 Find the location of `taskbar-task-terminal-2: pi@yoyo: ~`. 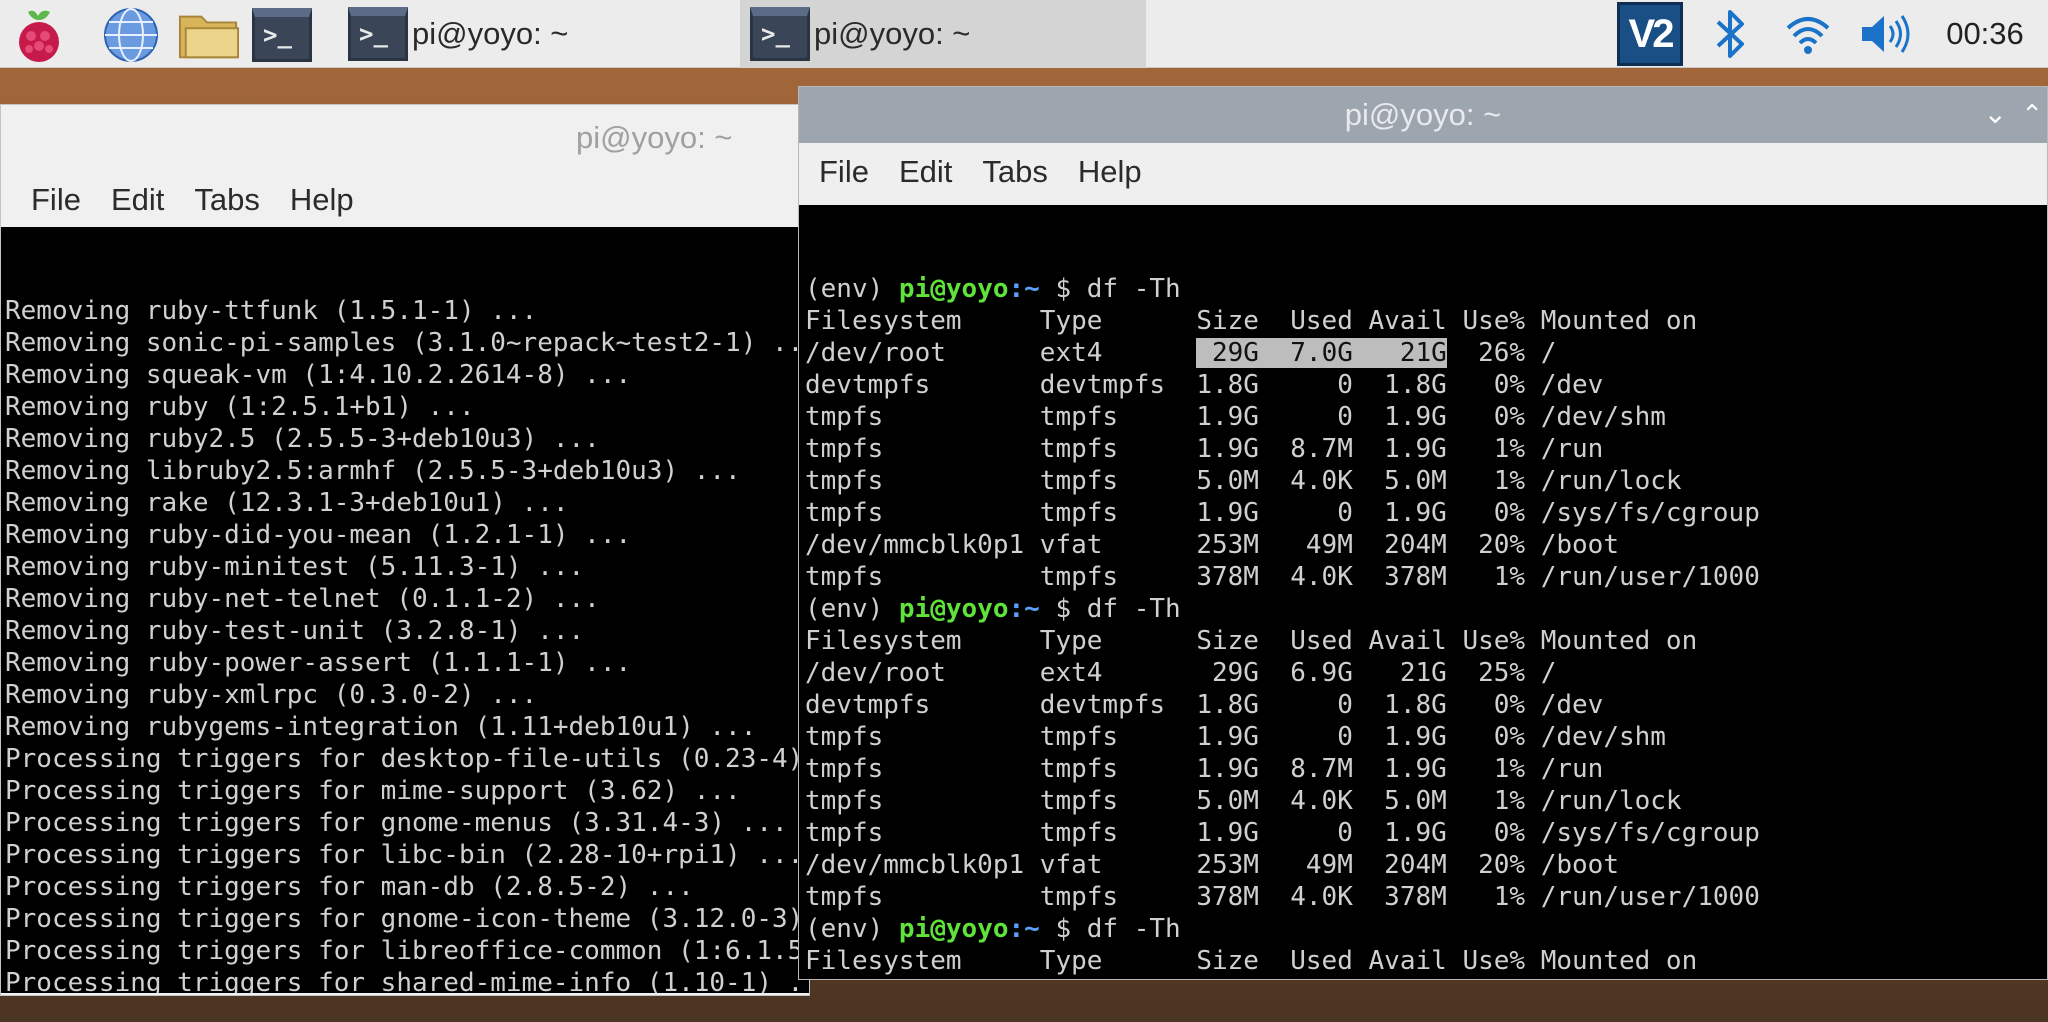

taskbar-task-terminal-2: pi@yoyo: ~ is located at coordinates (943, 34).